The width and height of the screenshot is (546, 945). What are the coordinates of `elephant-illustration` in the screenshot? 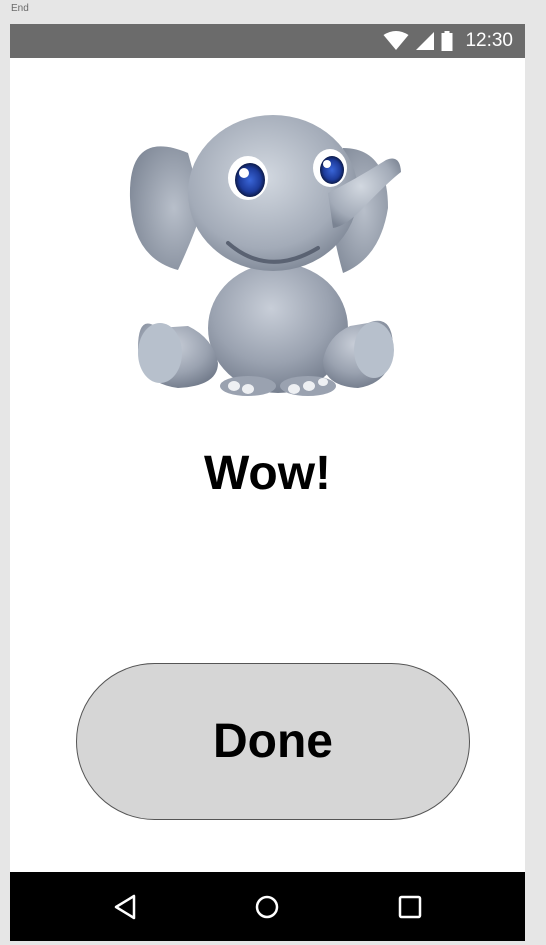 It's located at (265, 255).